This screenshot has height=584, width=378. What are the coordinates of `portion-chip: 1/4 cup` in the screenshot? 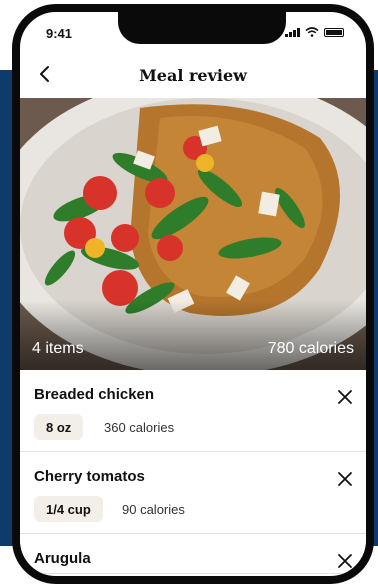 It's located at (68, 509).